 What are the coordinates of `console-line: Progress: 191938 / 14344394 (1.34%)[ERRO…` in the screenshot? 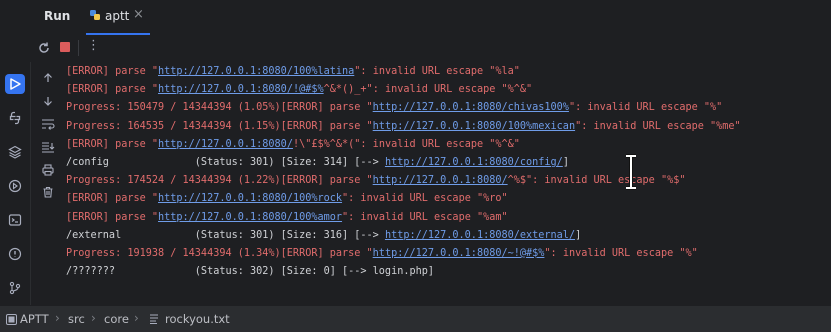 It's located at (446, 254).